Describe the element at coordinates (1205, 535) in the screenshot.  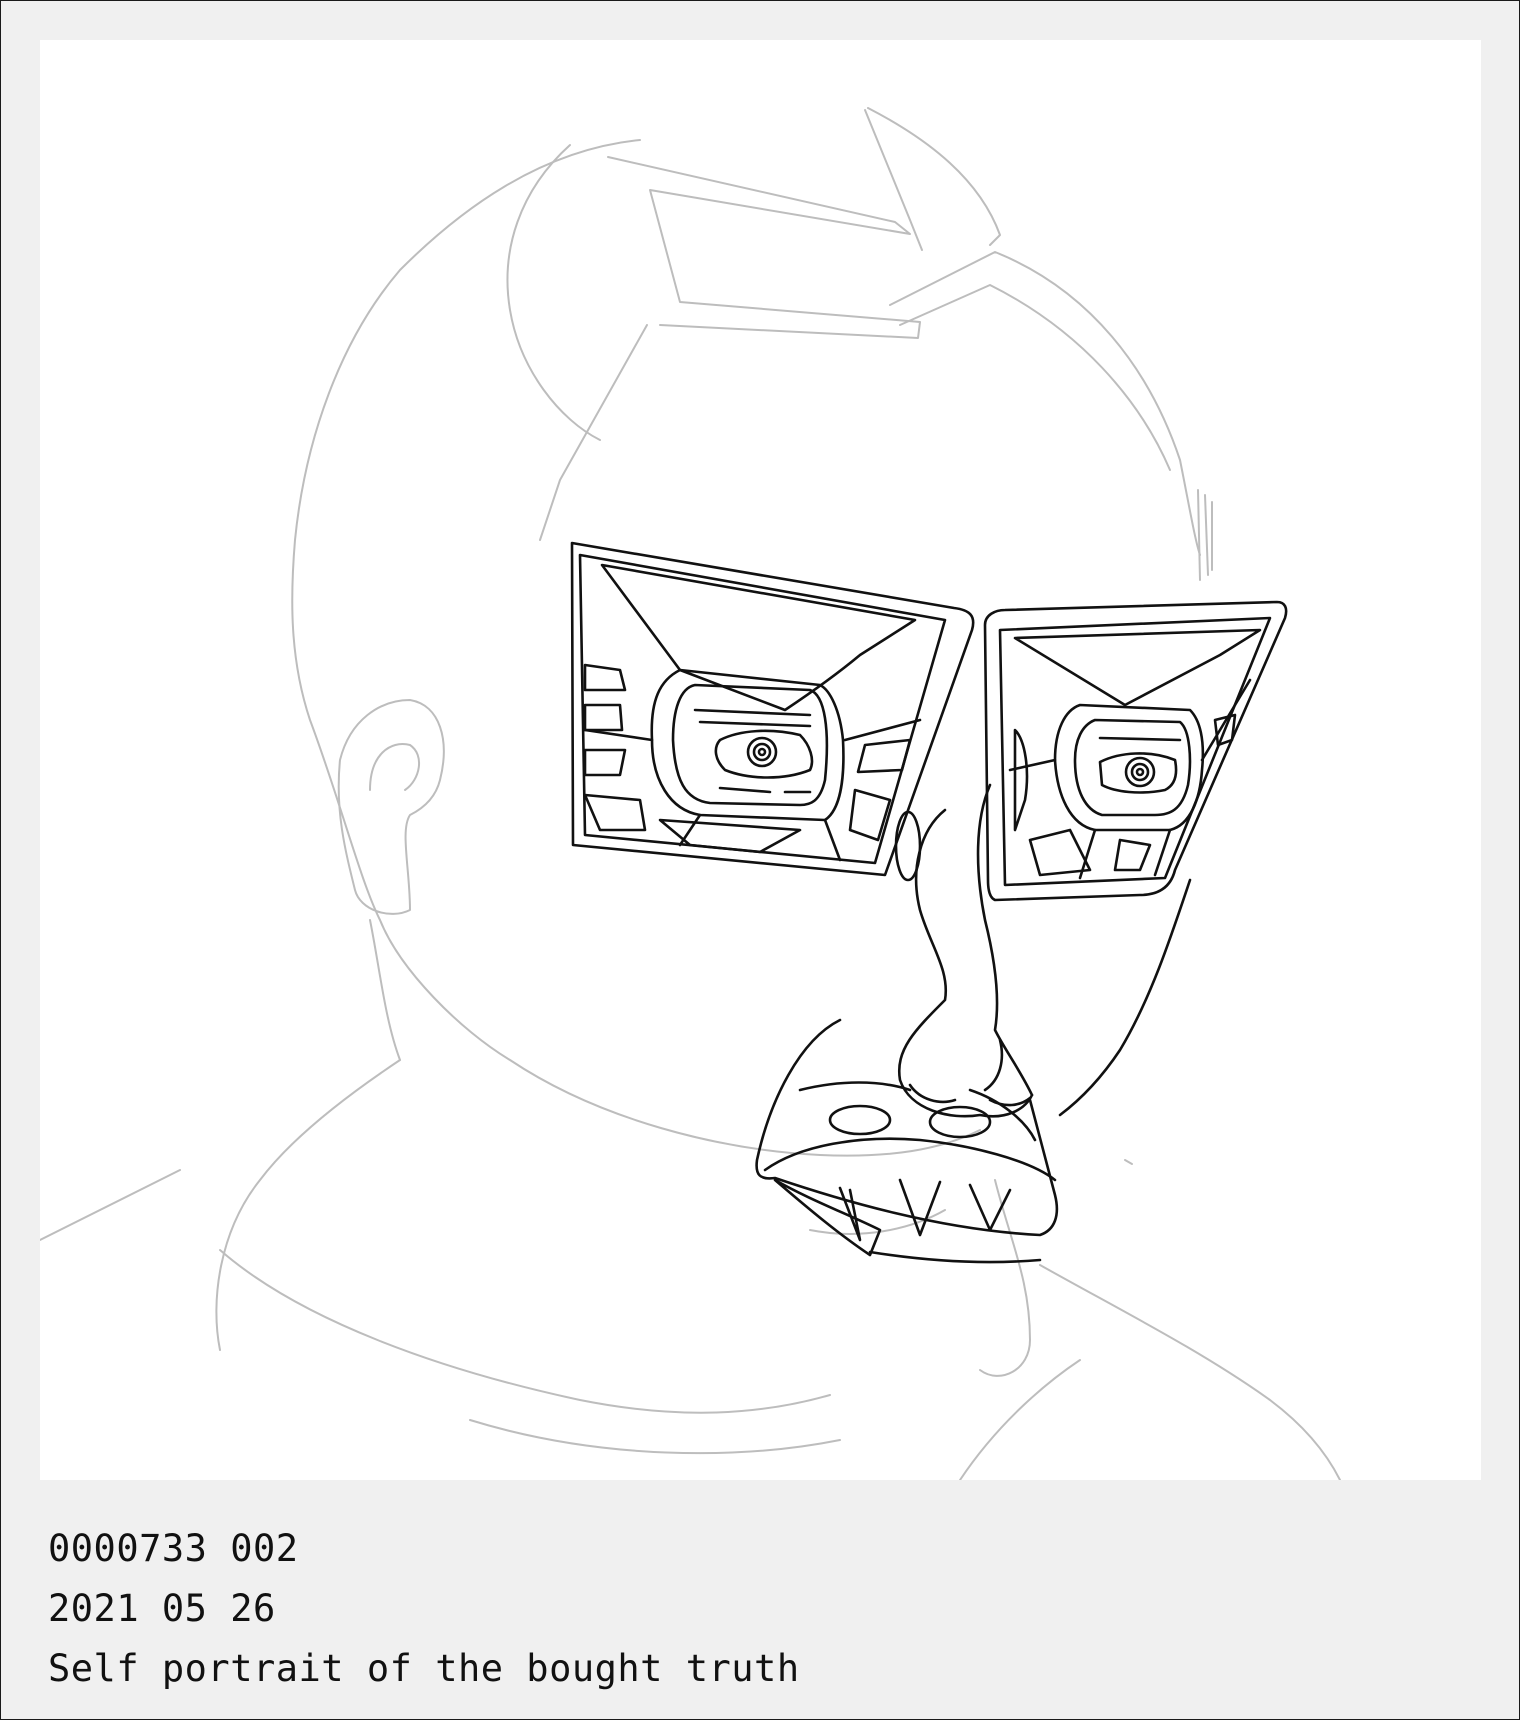
I see `hair-strands` at that location.